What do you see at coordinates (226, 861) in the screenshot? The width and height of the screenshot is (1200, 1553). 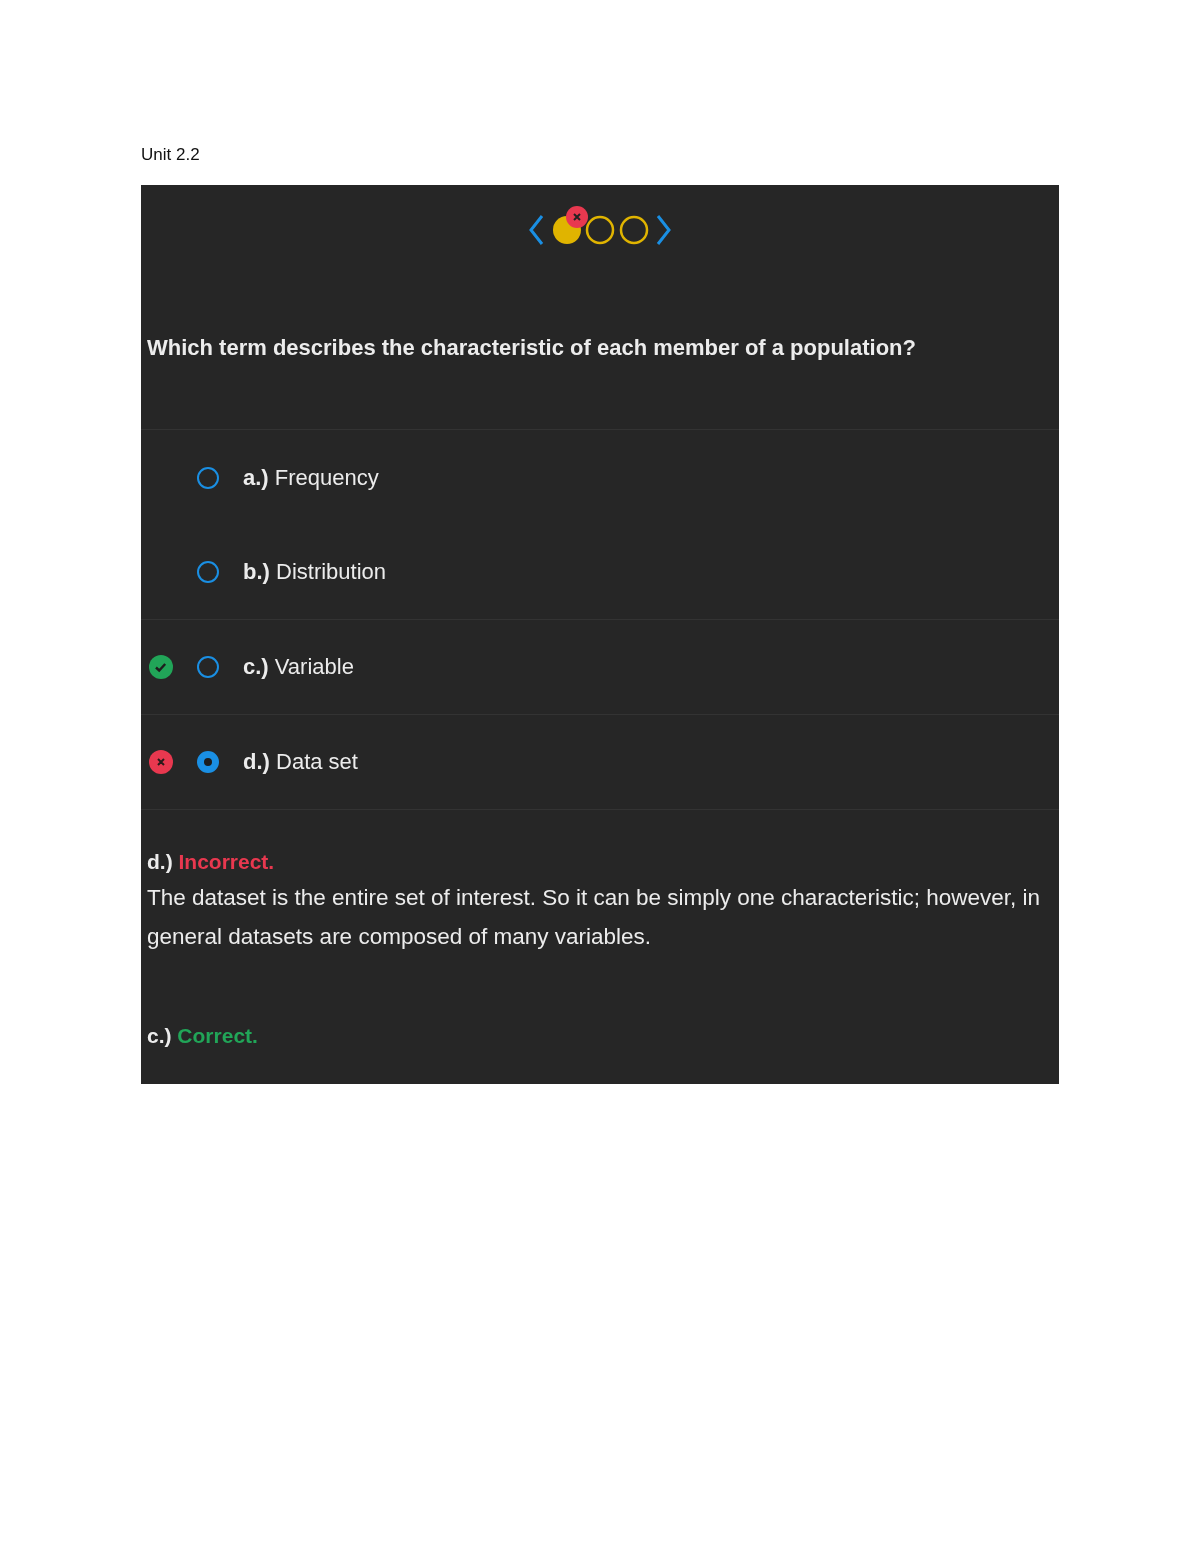 I see `feedback-verdict: Incorrect.` at bounding box center [226, 861].